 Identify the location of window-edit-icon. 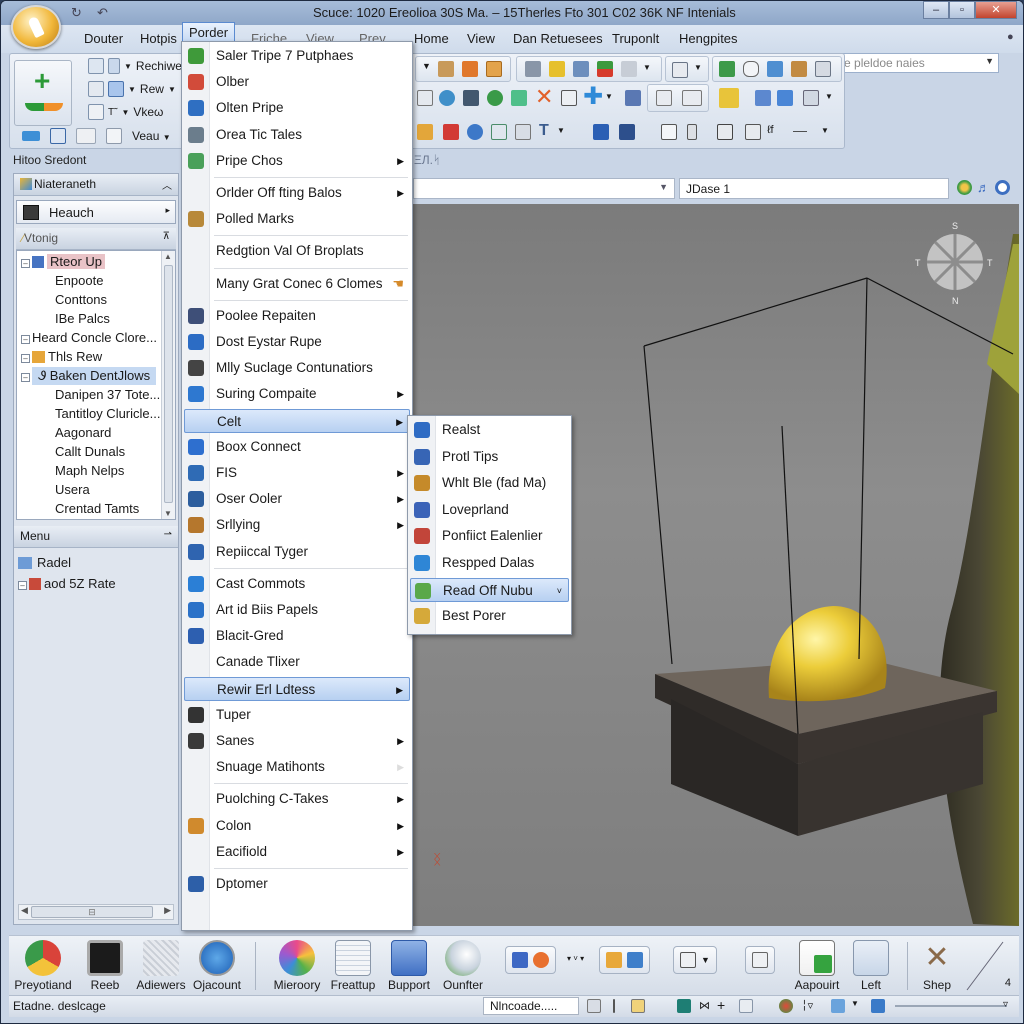
(633, 98).